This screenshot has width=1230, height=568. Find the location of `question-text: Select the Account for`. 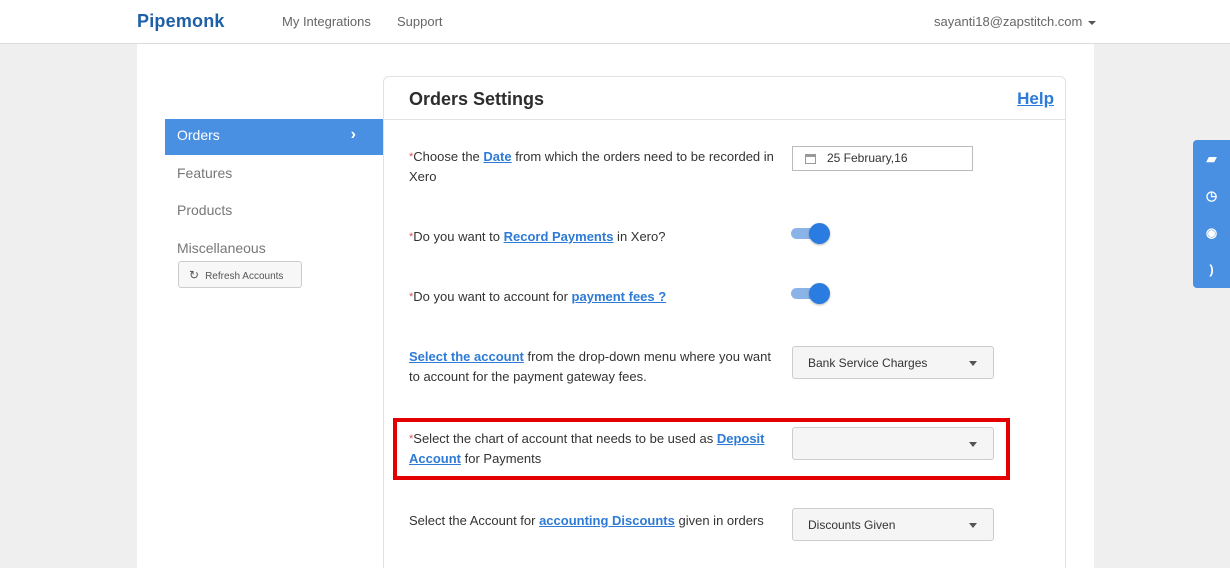

question-text: Select the Account for is located at coordinates (474, 520).